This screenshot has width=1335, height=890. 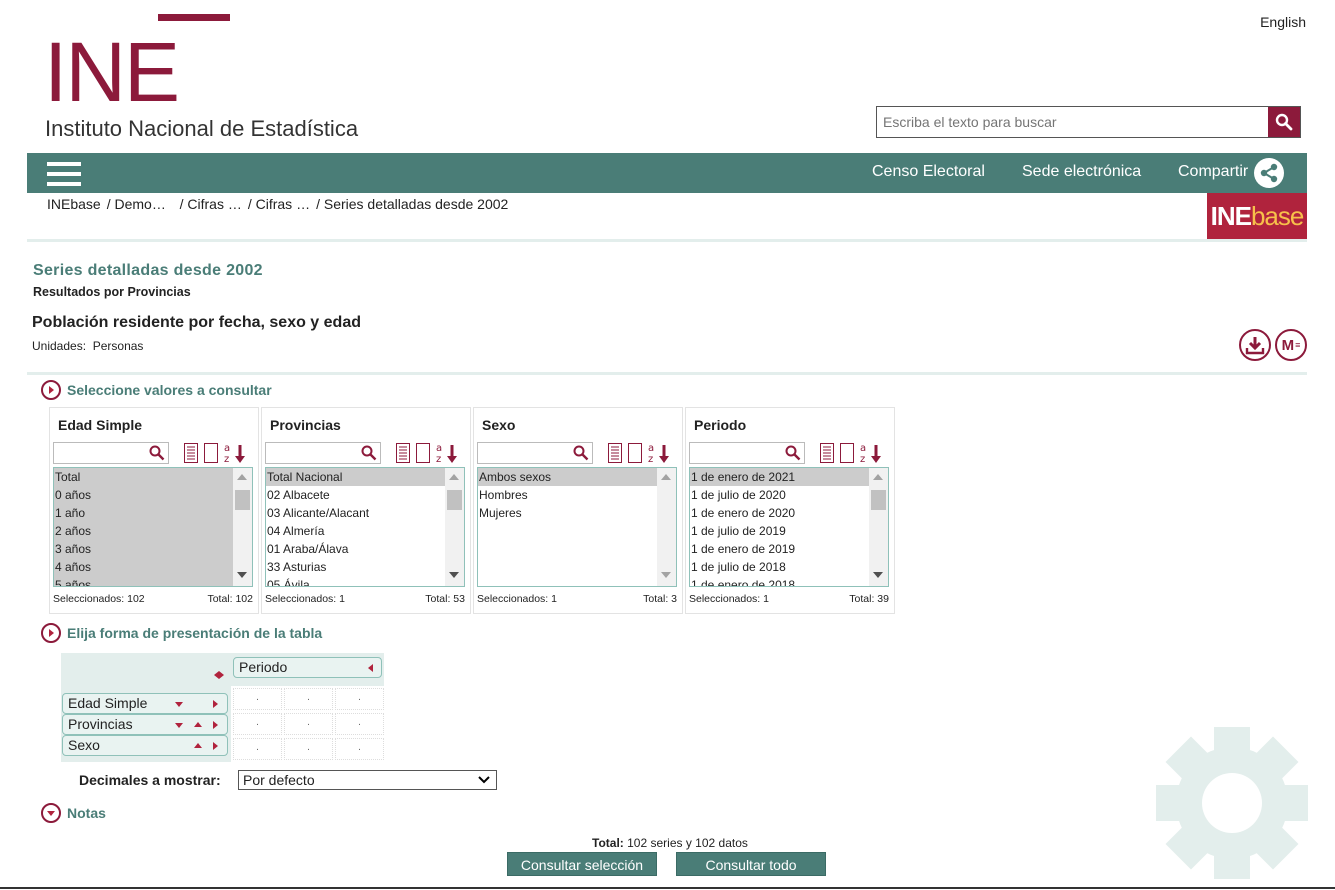 What do you see at coordinates (365, 567) in the screenshot?
I see `list-option: 33 Asturias` at bounding box center [365, 567].